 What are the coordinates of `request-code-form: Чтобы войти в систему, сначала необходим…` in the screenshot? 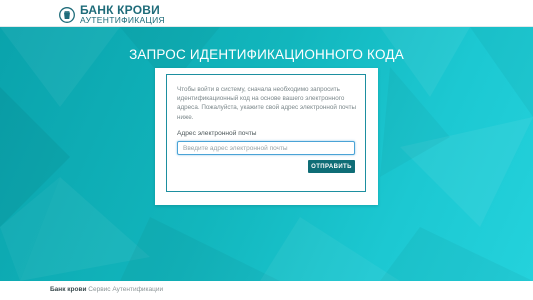 It's located at (266, 133).